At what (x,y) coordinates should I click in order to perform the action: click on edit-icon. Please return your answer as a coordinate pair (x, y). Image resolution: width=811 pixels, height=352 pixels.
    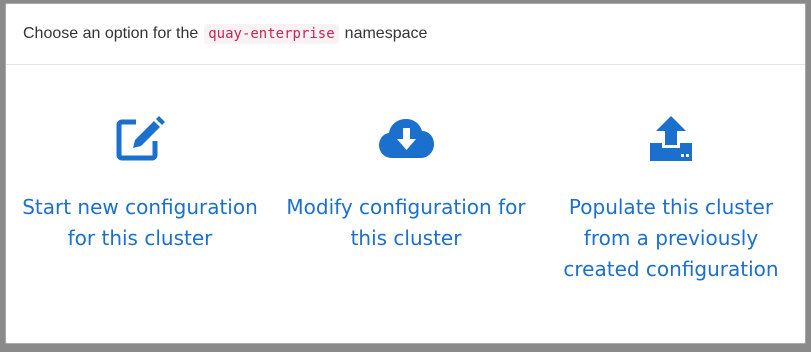
    Looking at the image, I should click on (140, 138).